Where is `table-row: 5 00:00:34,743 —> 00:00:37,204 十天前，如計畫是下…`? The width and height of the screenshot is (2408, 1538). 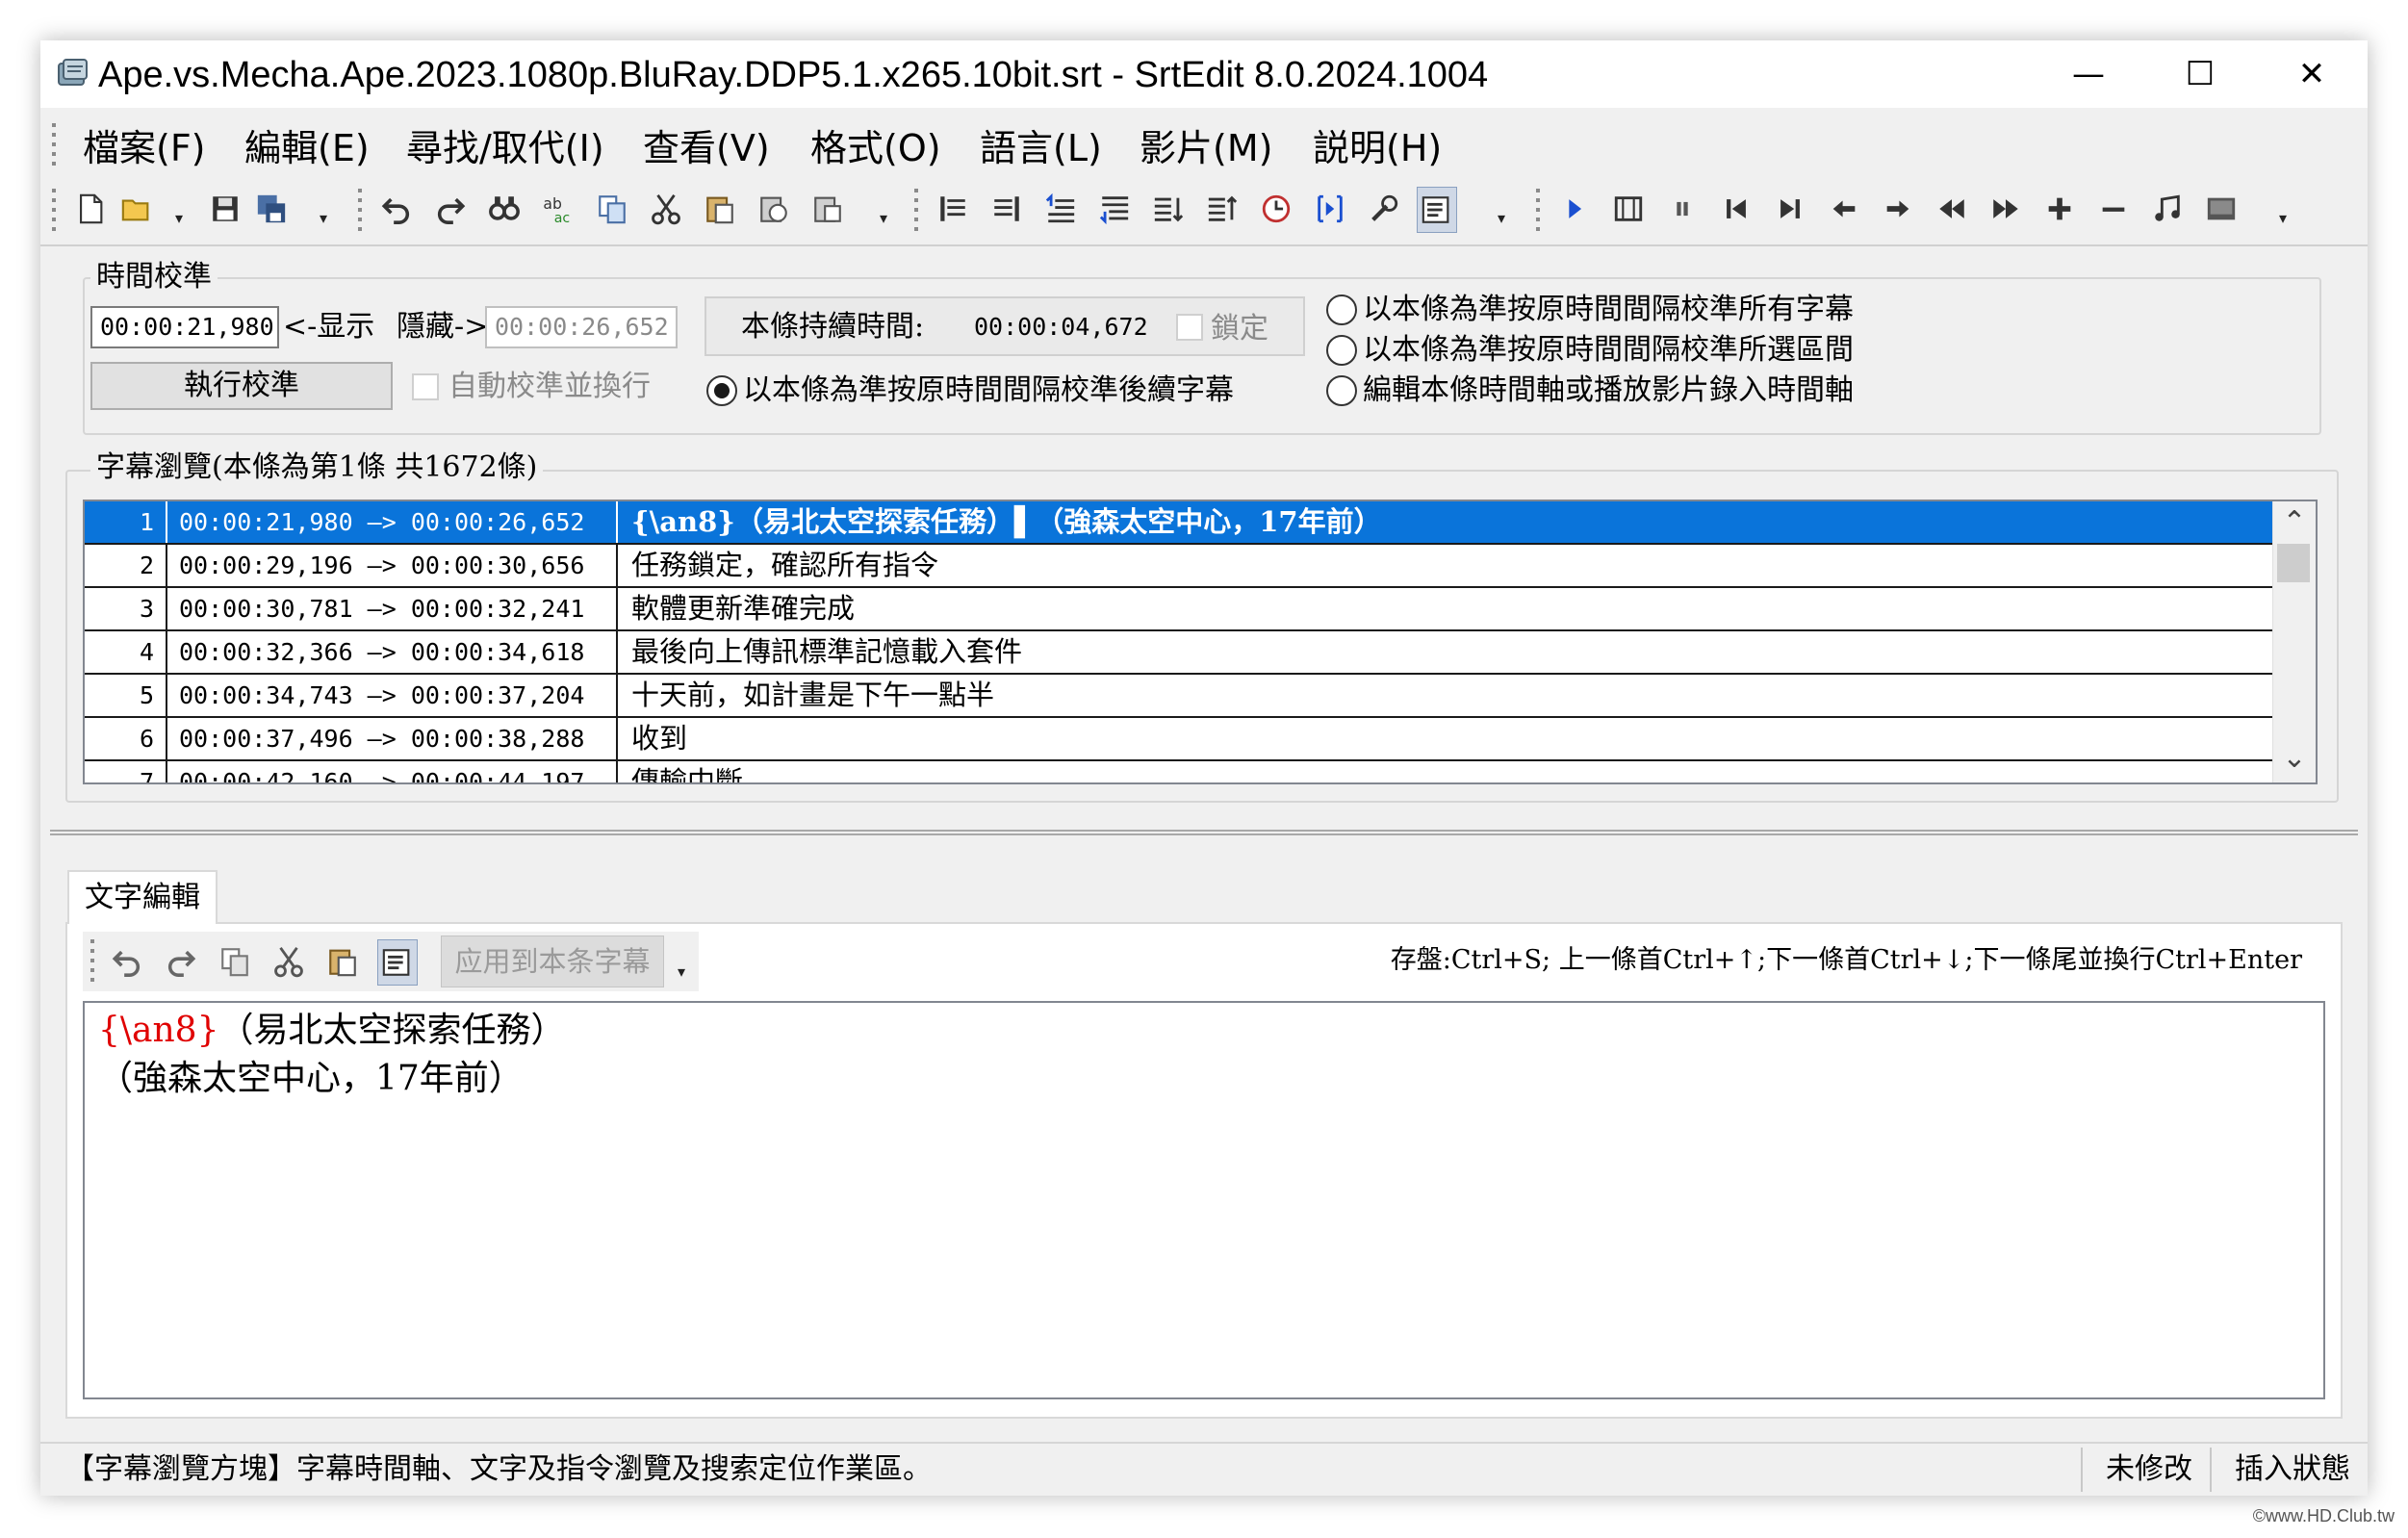
table-row: 5 00:00:34,743 —> 00:00:37,204 十天前，如計畫是下… is located at coordinates (1179, 696).